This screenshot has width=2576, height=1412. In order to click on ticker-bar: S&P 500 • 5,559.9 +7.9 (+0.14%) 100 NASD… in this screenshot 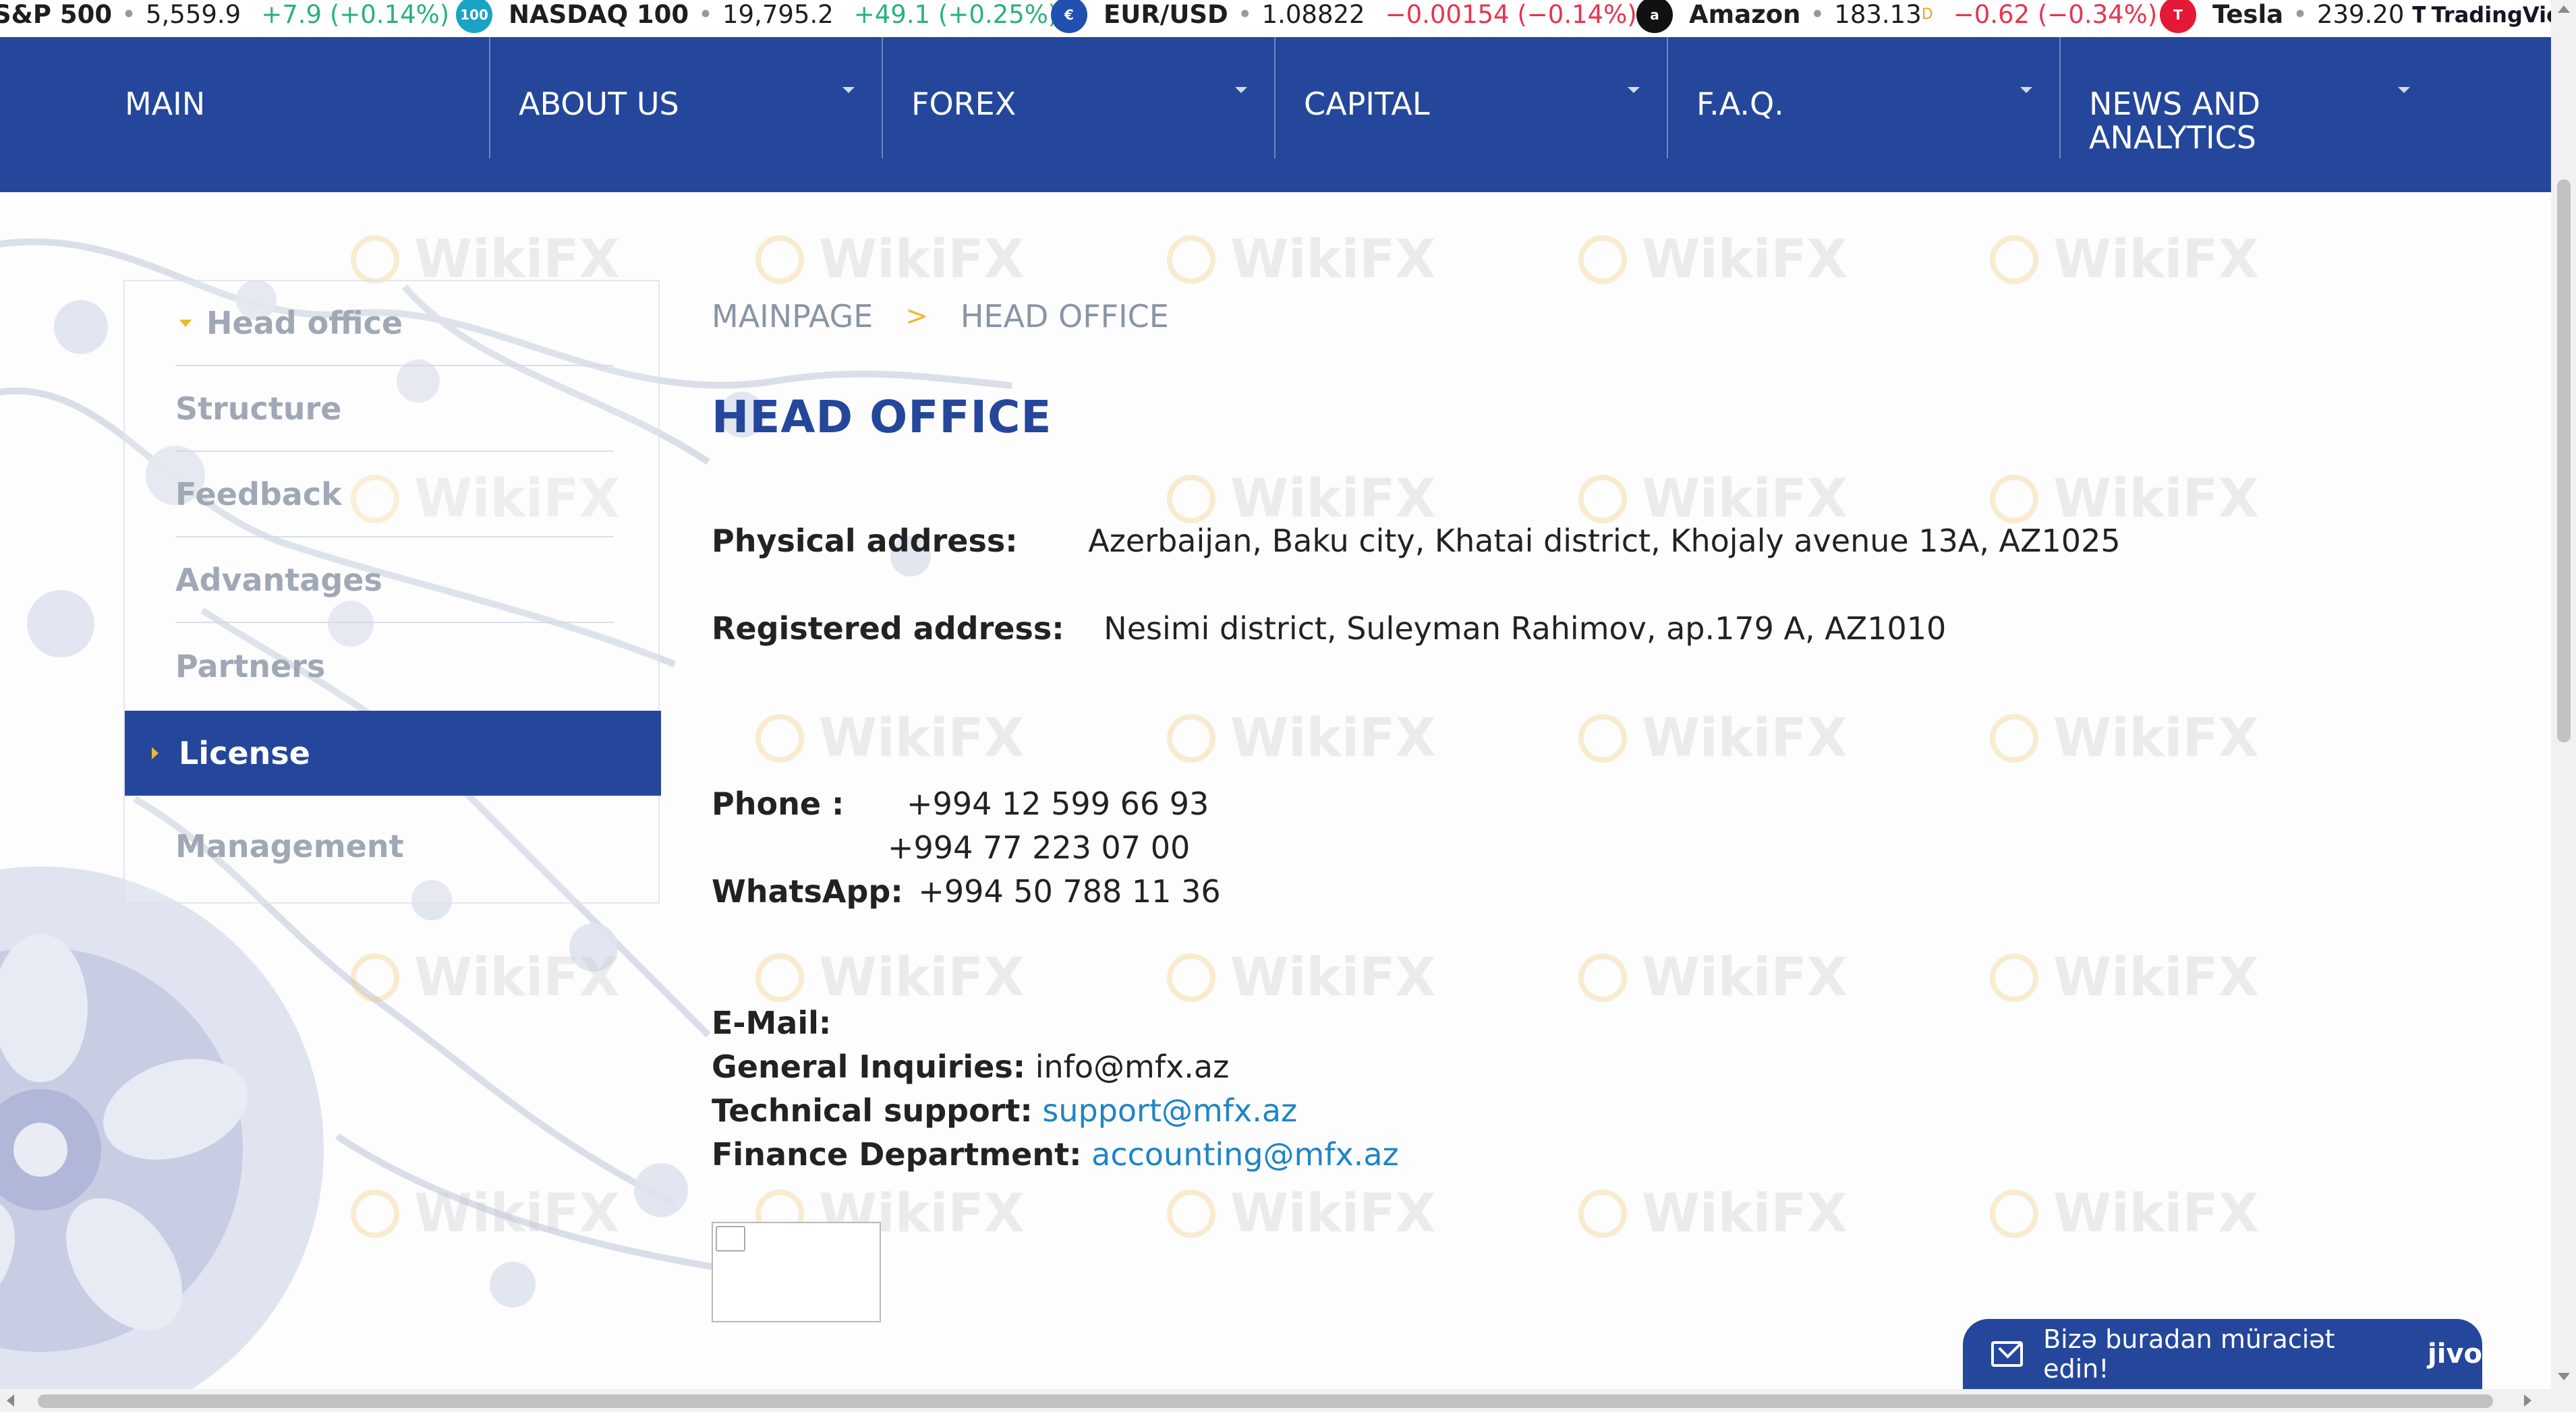, I will do `click(1275, 18)`.